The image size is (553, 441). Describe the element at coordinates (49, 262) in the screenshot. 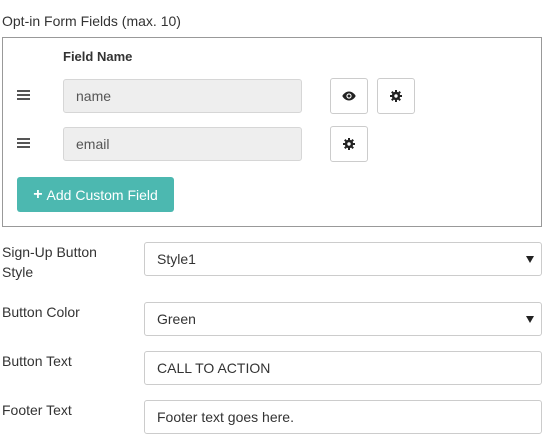

I see `signup-style-label: Sign-Up Button Style` at that location.